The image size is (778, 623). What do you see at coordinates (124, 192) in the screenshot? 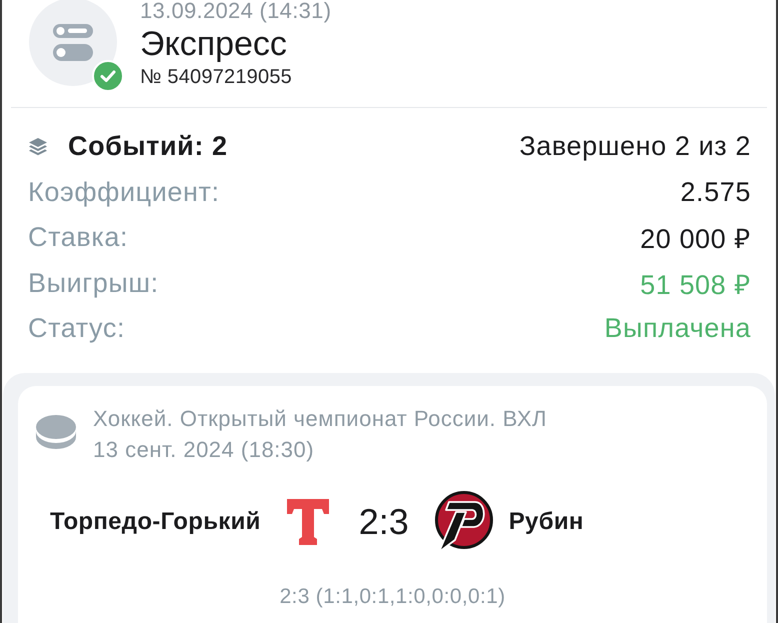
I see `summary-label: Коэффициент:` at bounding box center [124, 192].